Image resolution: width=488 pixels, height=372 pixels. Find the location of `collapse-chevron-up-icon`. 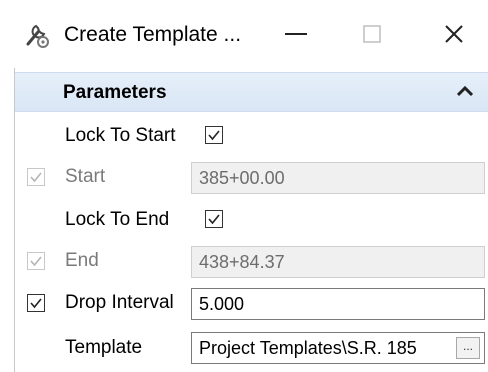

collapse-chevron-up-icon is located at coordinates (465, 91).